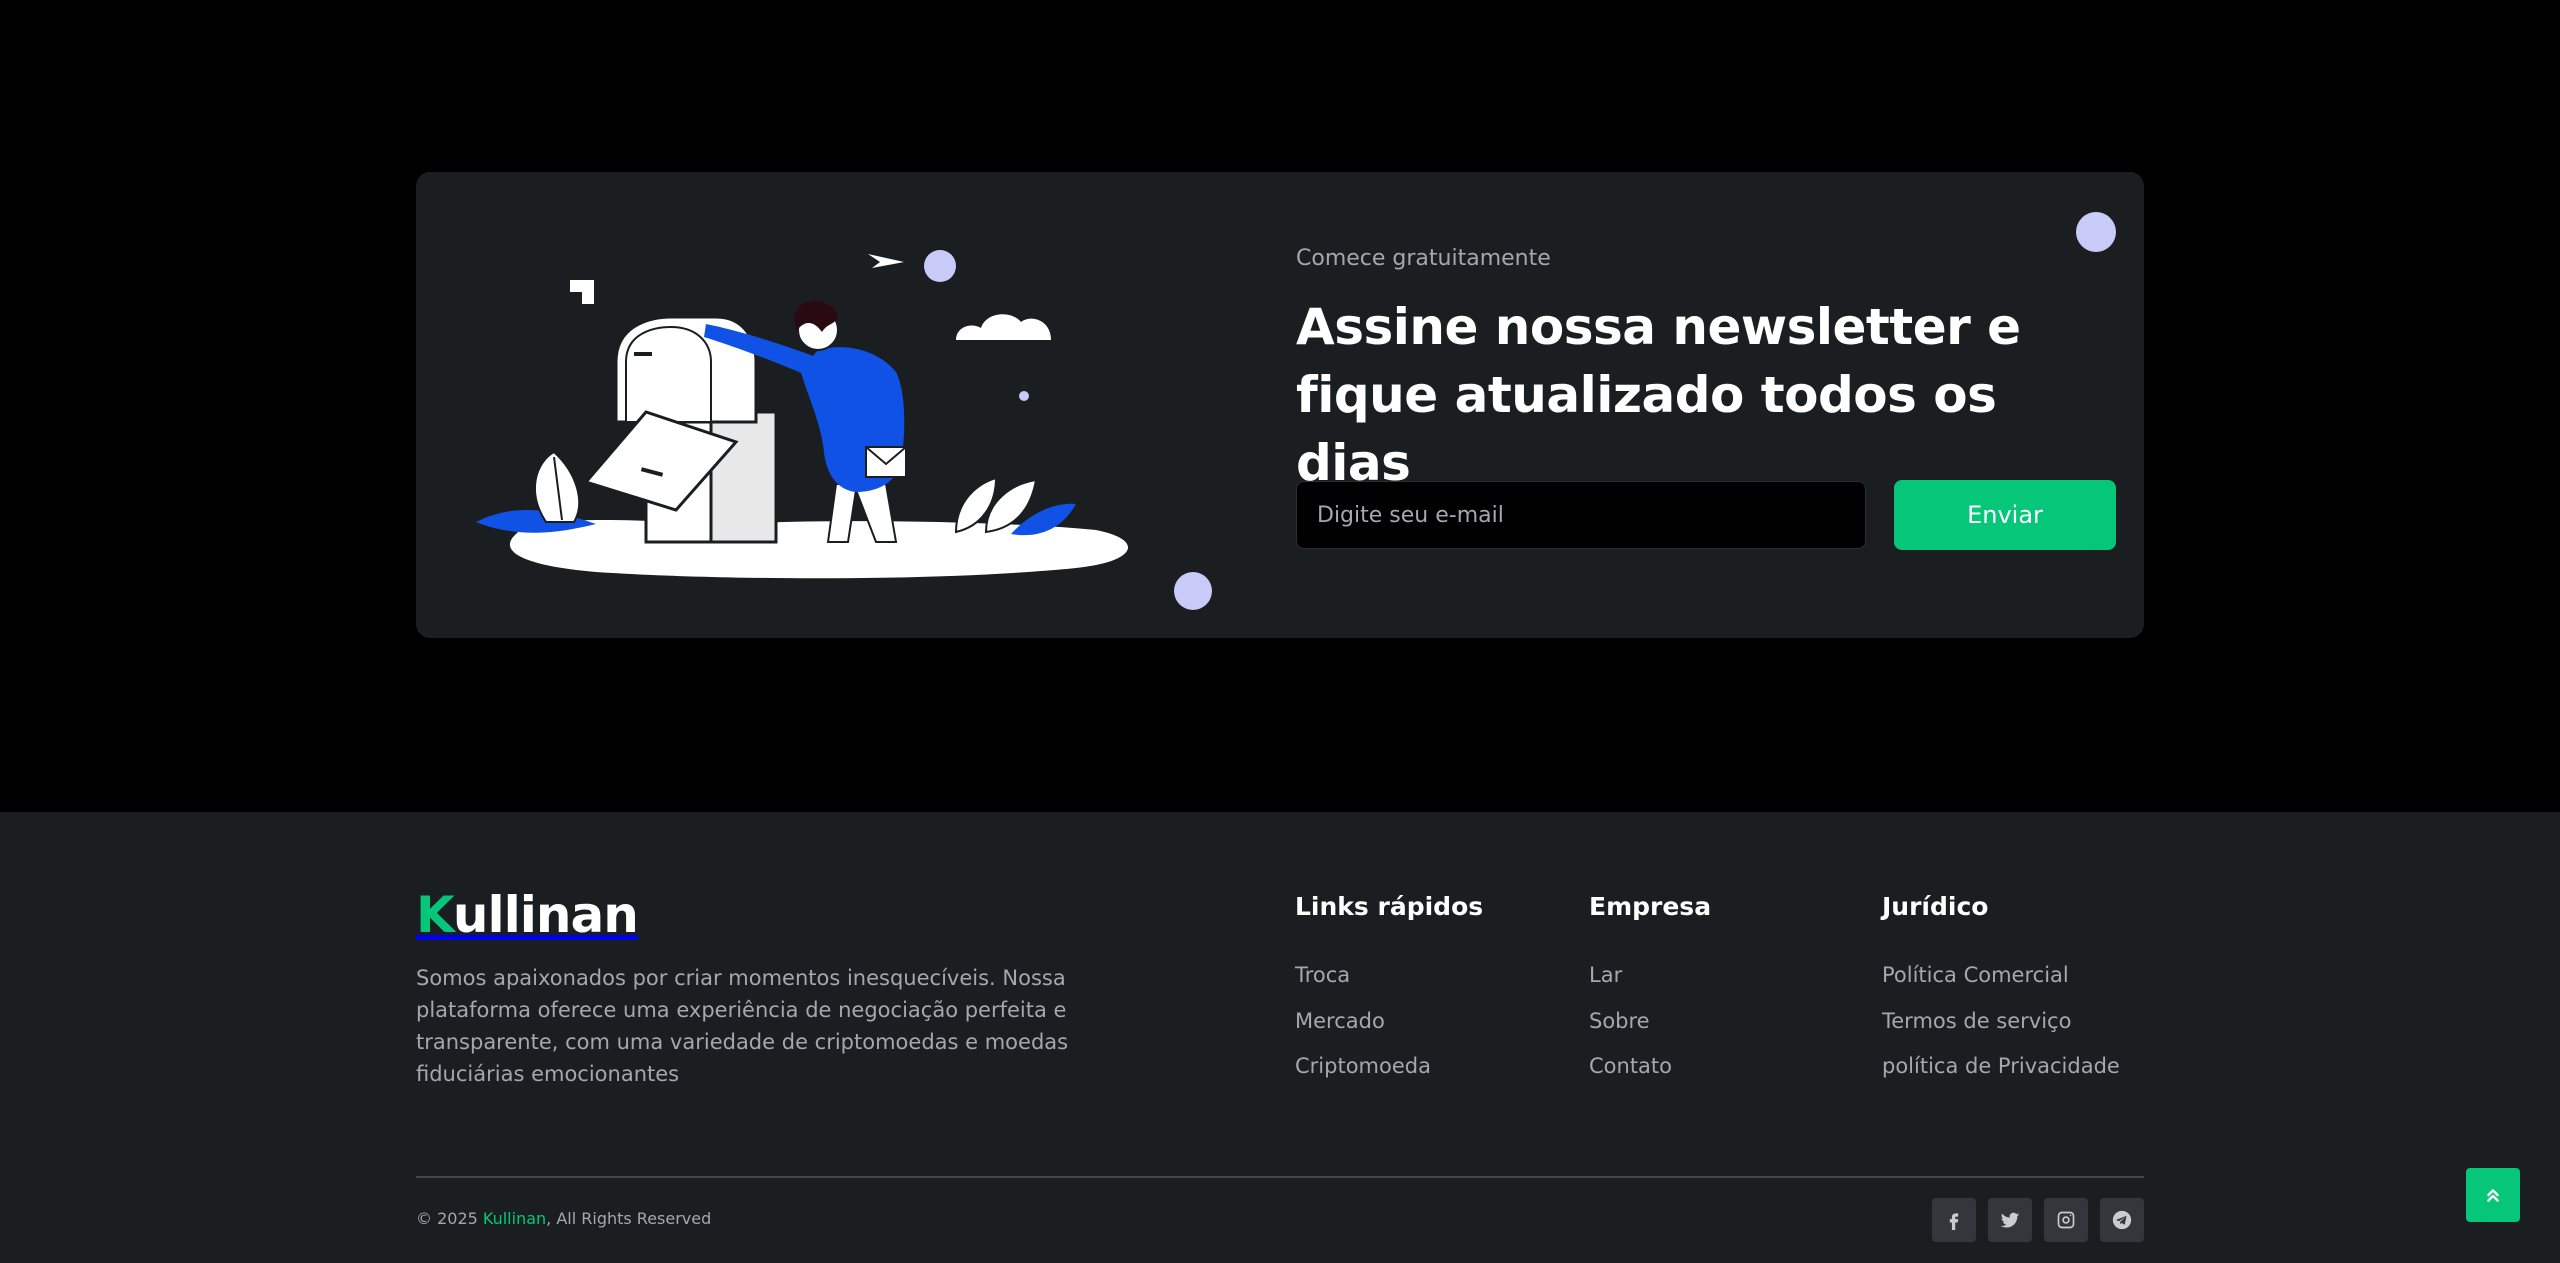 The height and width of the screenshot is (1263, 2560). Describe the element at coordinates (1650, 1028) in the screenshot. I see `footer-link-sobre: Sobre` at that location.